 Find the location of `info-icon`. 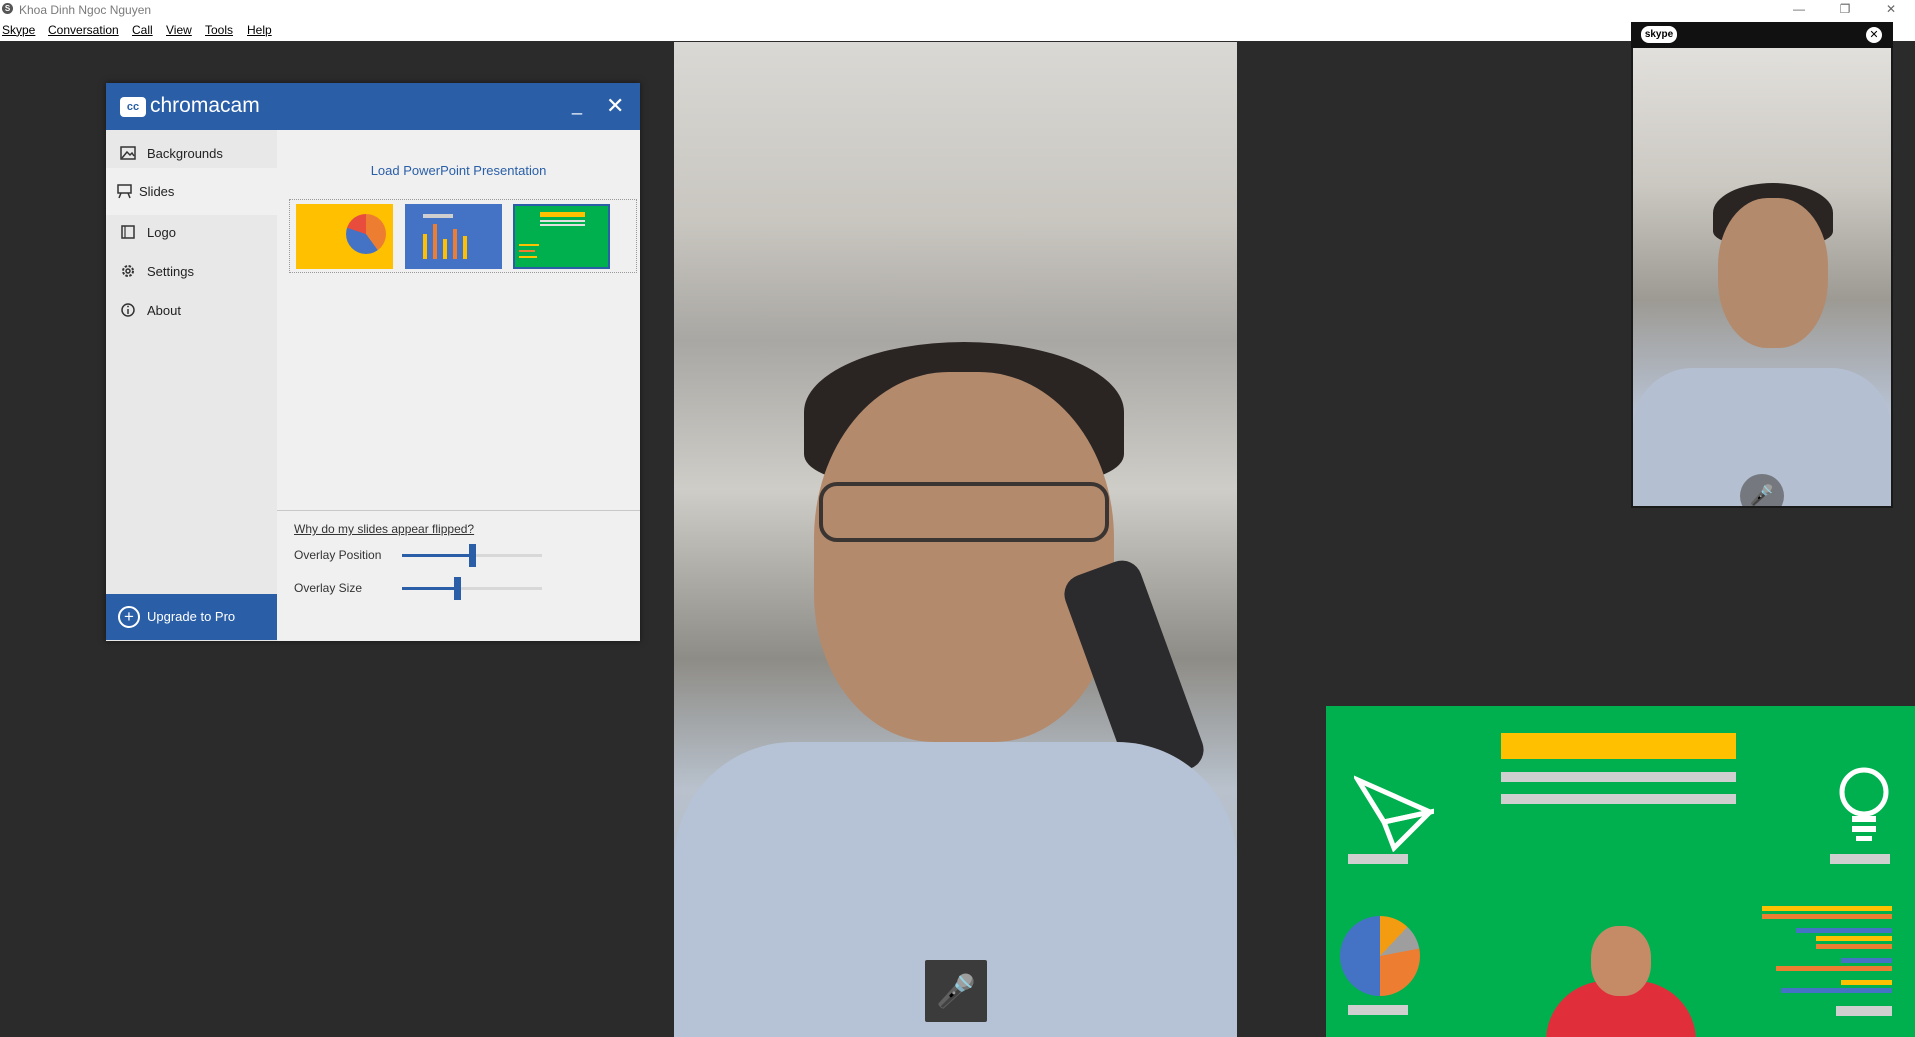

info-icon is located at coordinates (128, 310).